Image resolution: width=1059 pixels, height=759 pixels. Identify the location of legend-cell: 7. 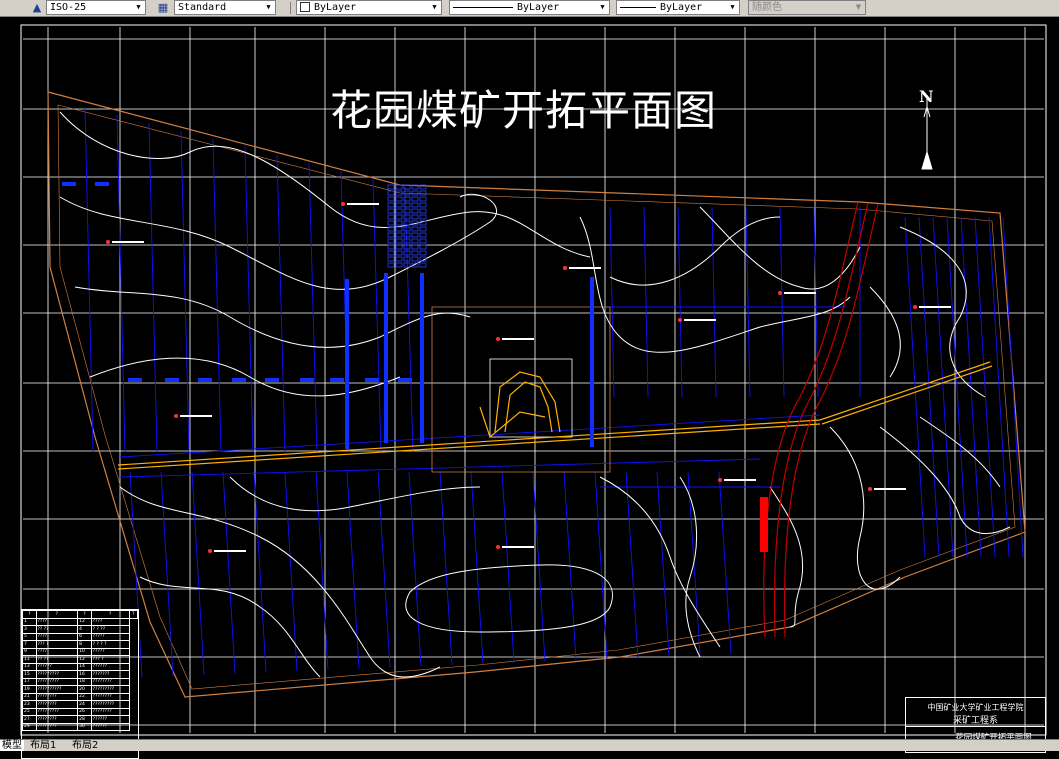
(29, 644).